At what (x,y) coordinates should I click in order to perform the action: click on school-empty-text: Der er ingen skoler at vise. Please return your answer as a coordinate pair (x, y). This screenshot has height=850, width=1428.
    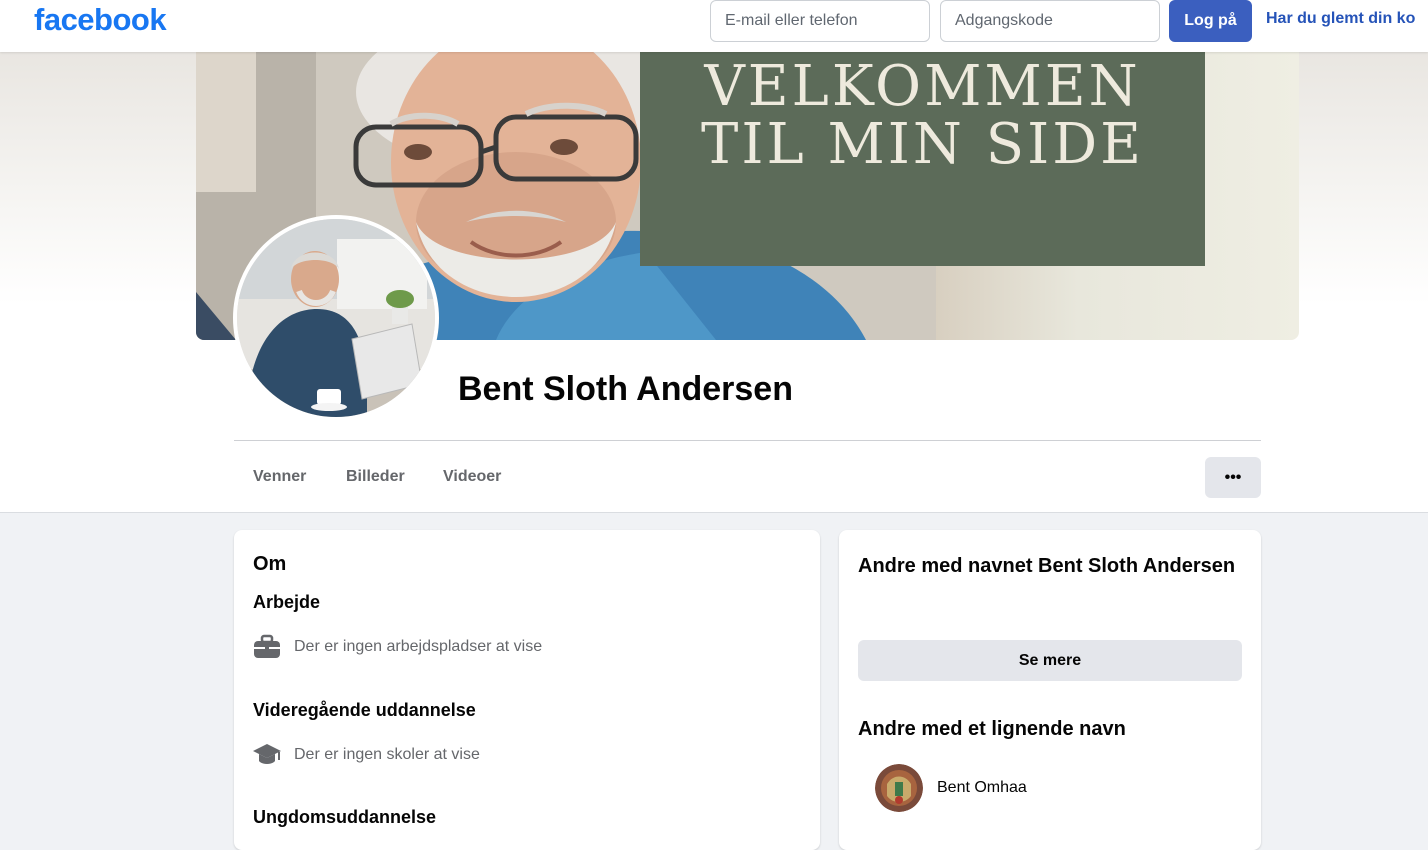
    Looking at the image, I should click on (387, 754).